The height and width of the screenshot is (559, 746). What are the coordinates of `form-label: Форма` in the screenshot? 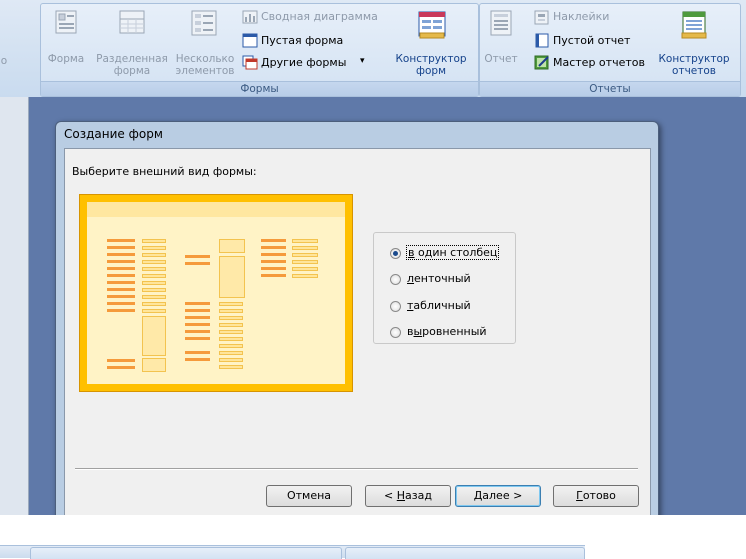 It's located at (66, 59).